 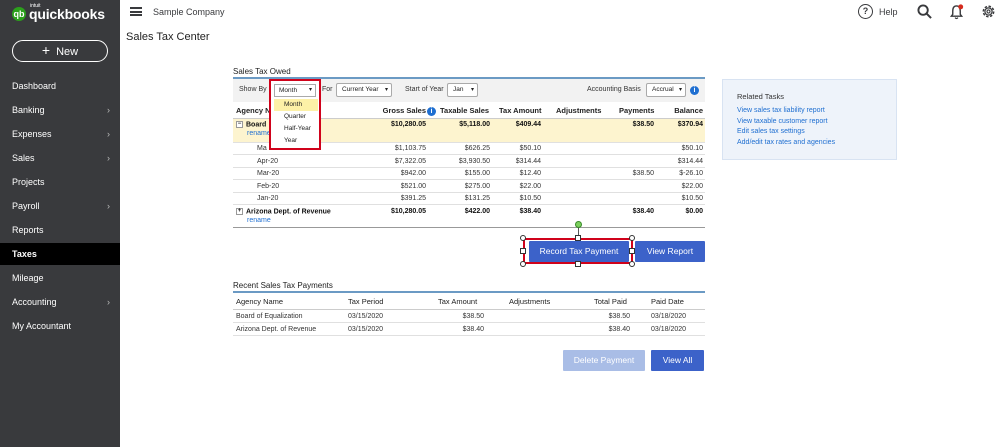 I want to click on period: Mar-20, so click(x=268, y=174).